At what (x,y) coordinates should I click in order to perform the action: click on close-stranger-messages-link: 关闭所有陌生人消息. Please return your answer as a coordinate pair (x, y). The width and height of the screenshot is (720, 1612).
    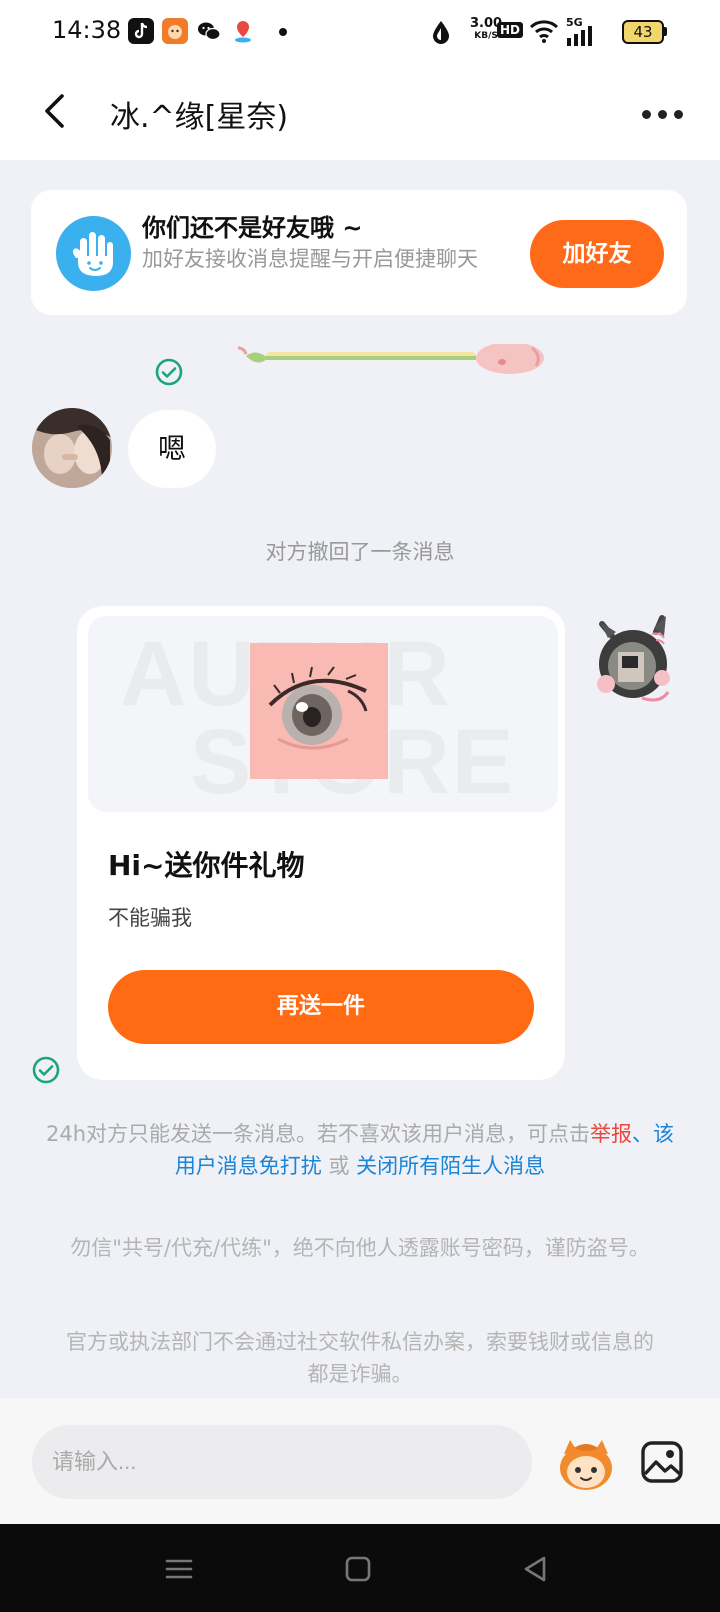
    Looking at the image, I should click on (450, 1166).